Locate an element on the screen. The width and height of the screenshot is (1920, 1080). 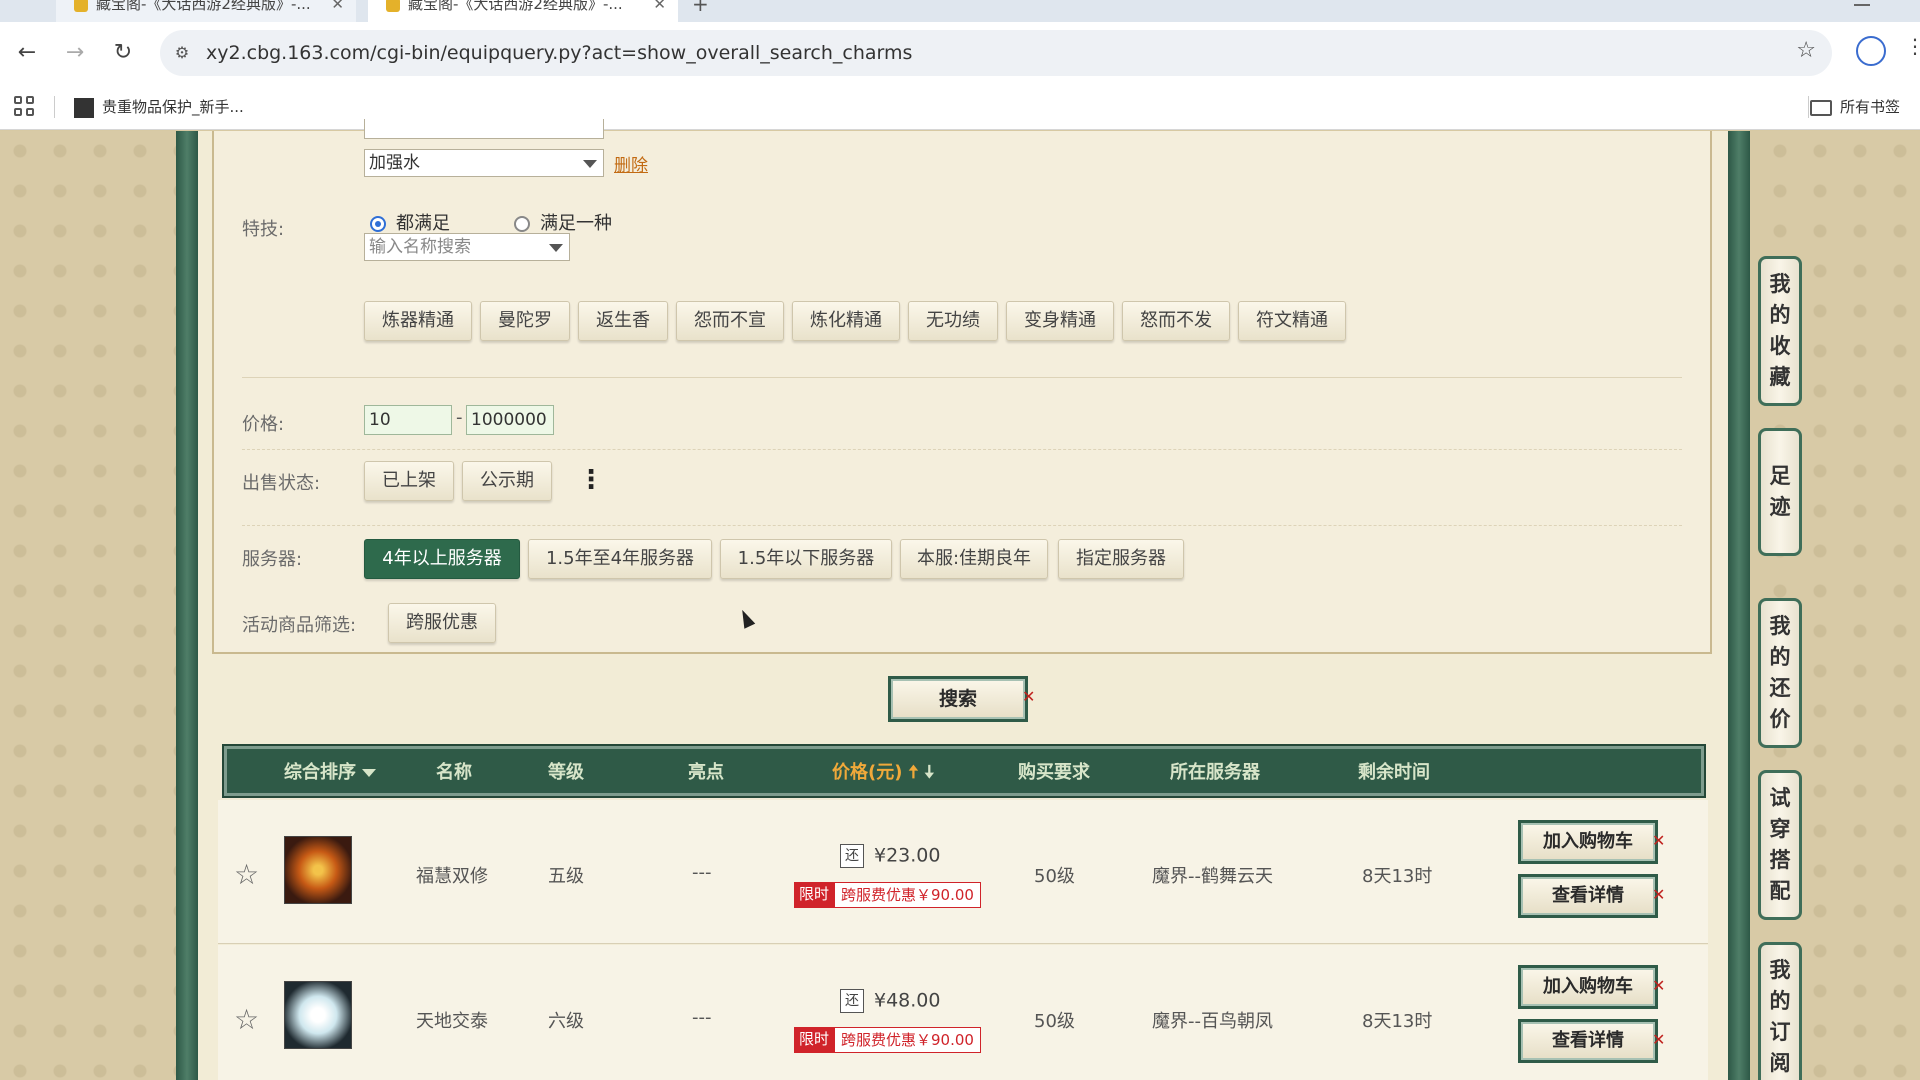
side-tab-char: 藏 is located at coordinates (1780, 377).